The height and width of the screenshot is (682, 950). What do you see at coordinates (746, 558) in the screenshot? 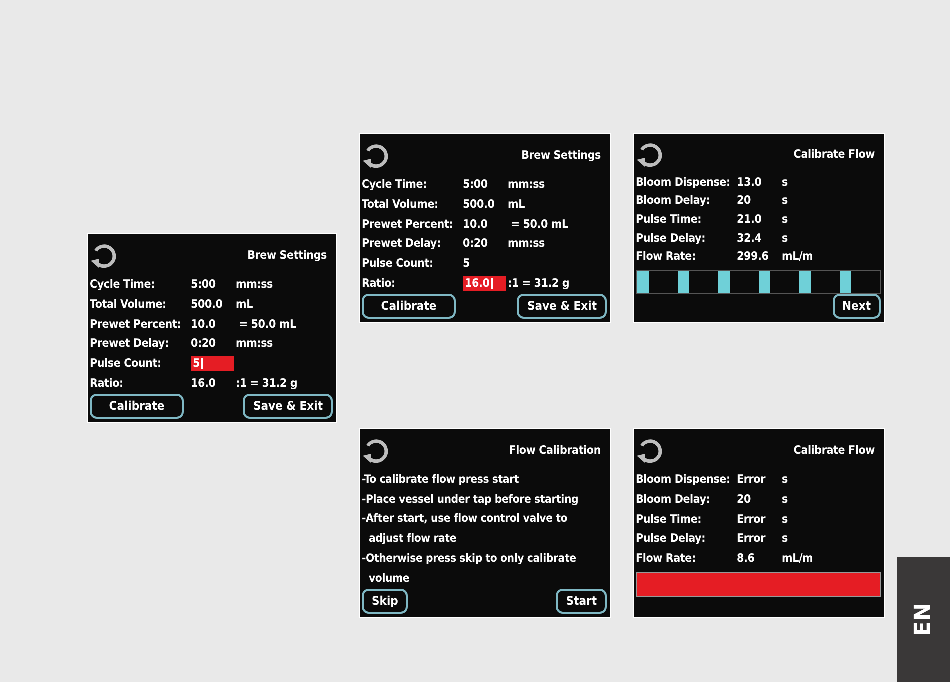
I see `field-value: 8.6` at bounding box center [746, 558].